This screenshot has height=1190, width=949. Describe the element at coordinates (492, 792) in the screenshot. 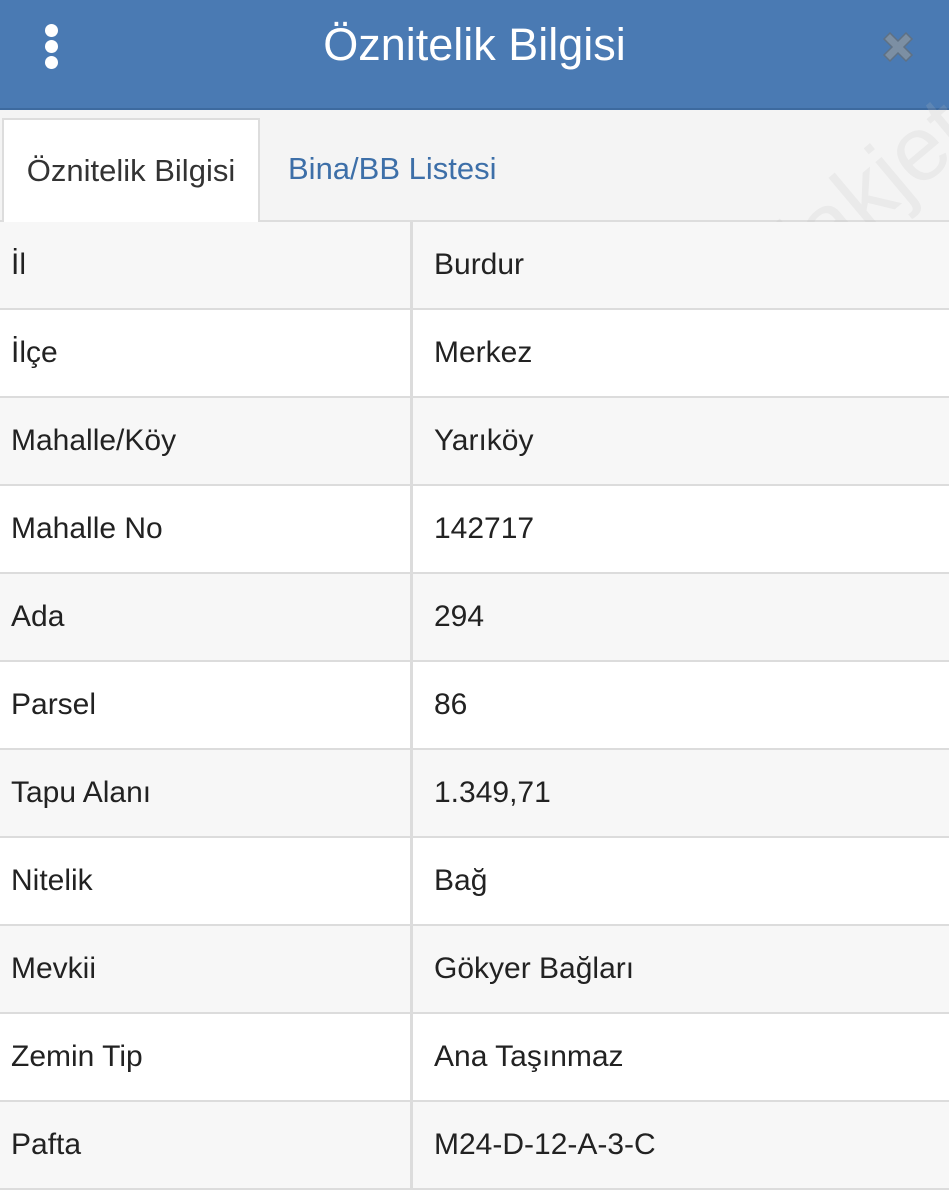

I see `row-value: 1.349,71` at that location.